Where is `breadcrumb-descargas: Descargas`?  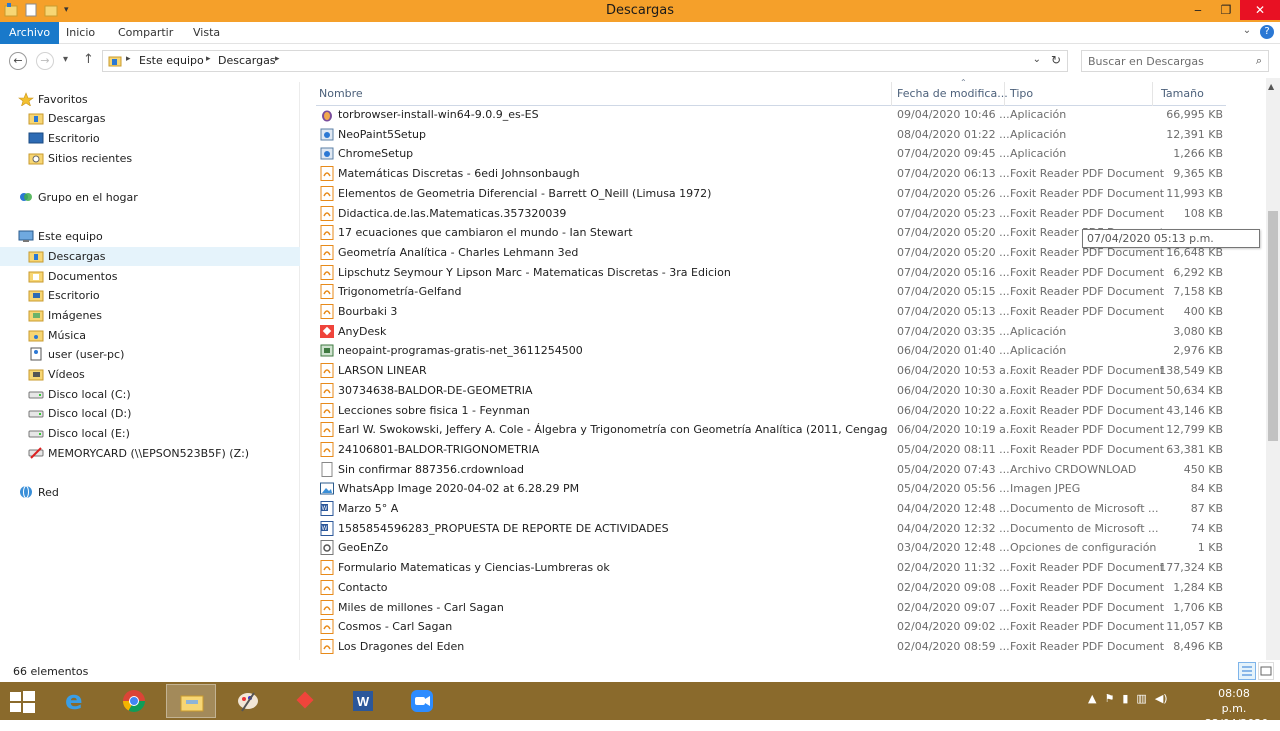 breadcrumb-descargas: Descargas is located at coordinates (247, 60).